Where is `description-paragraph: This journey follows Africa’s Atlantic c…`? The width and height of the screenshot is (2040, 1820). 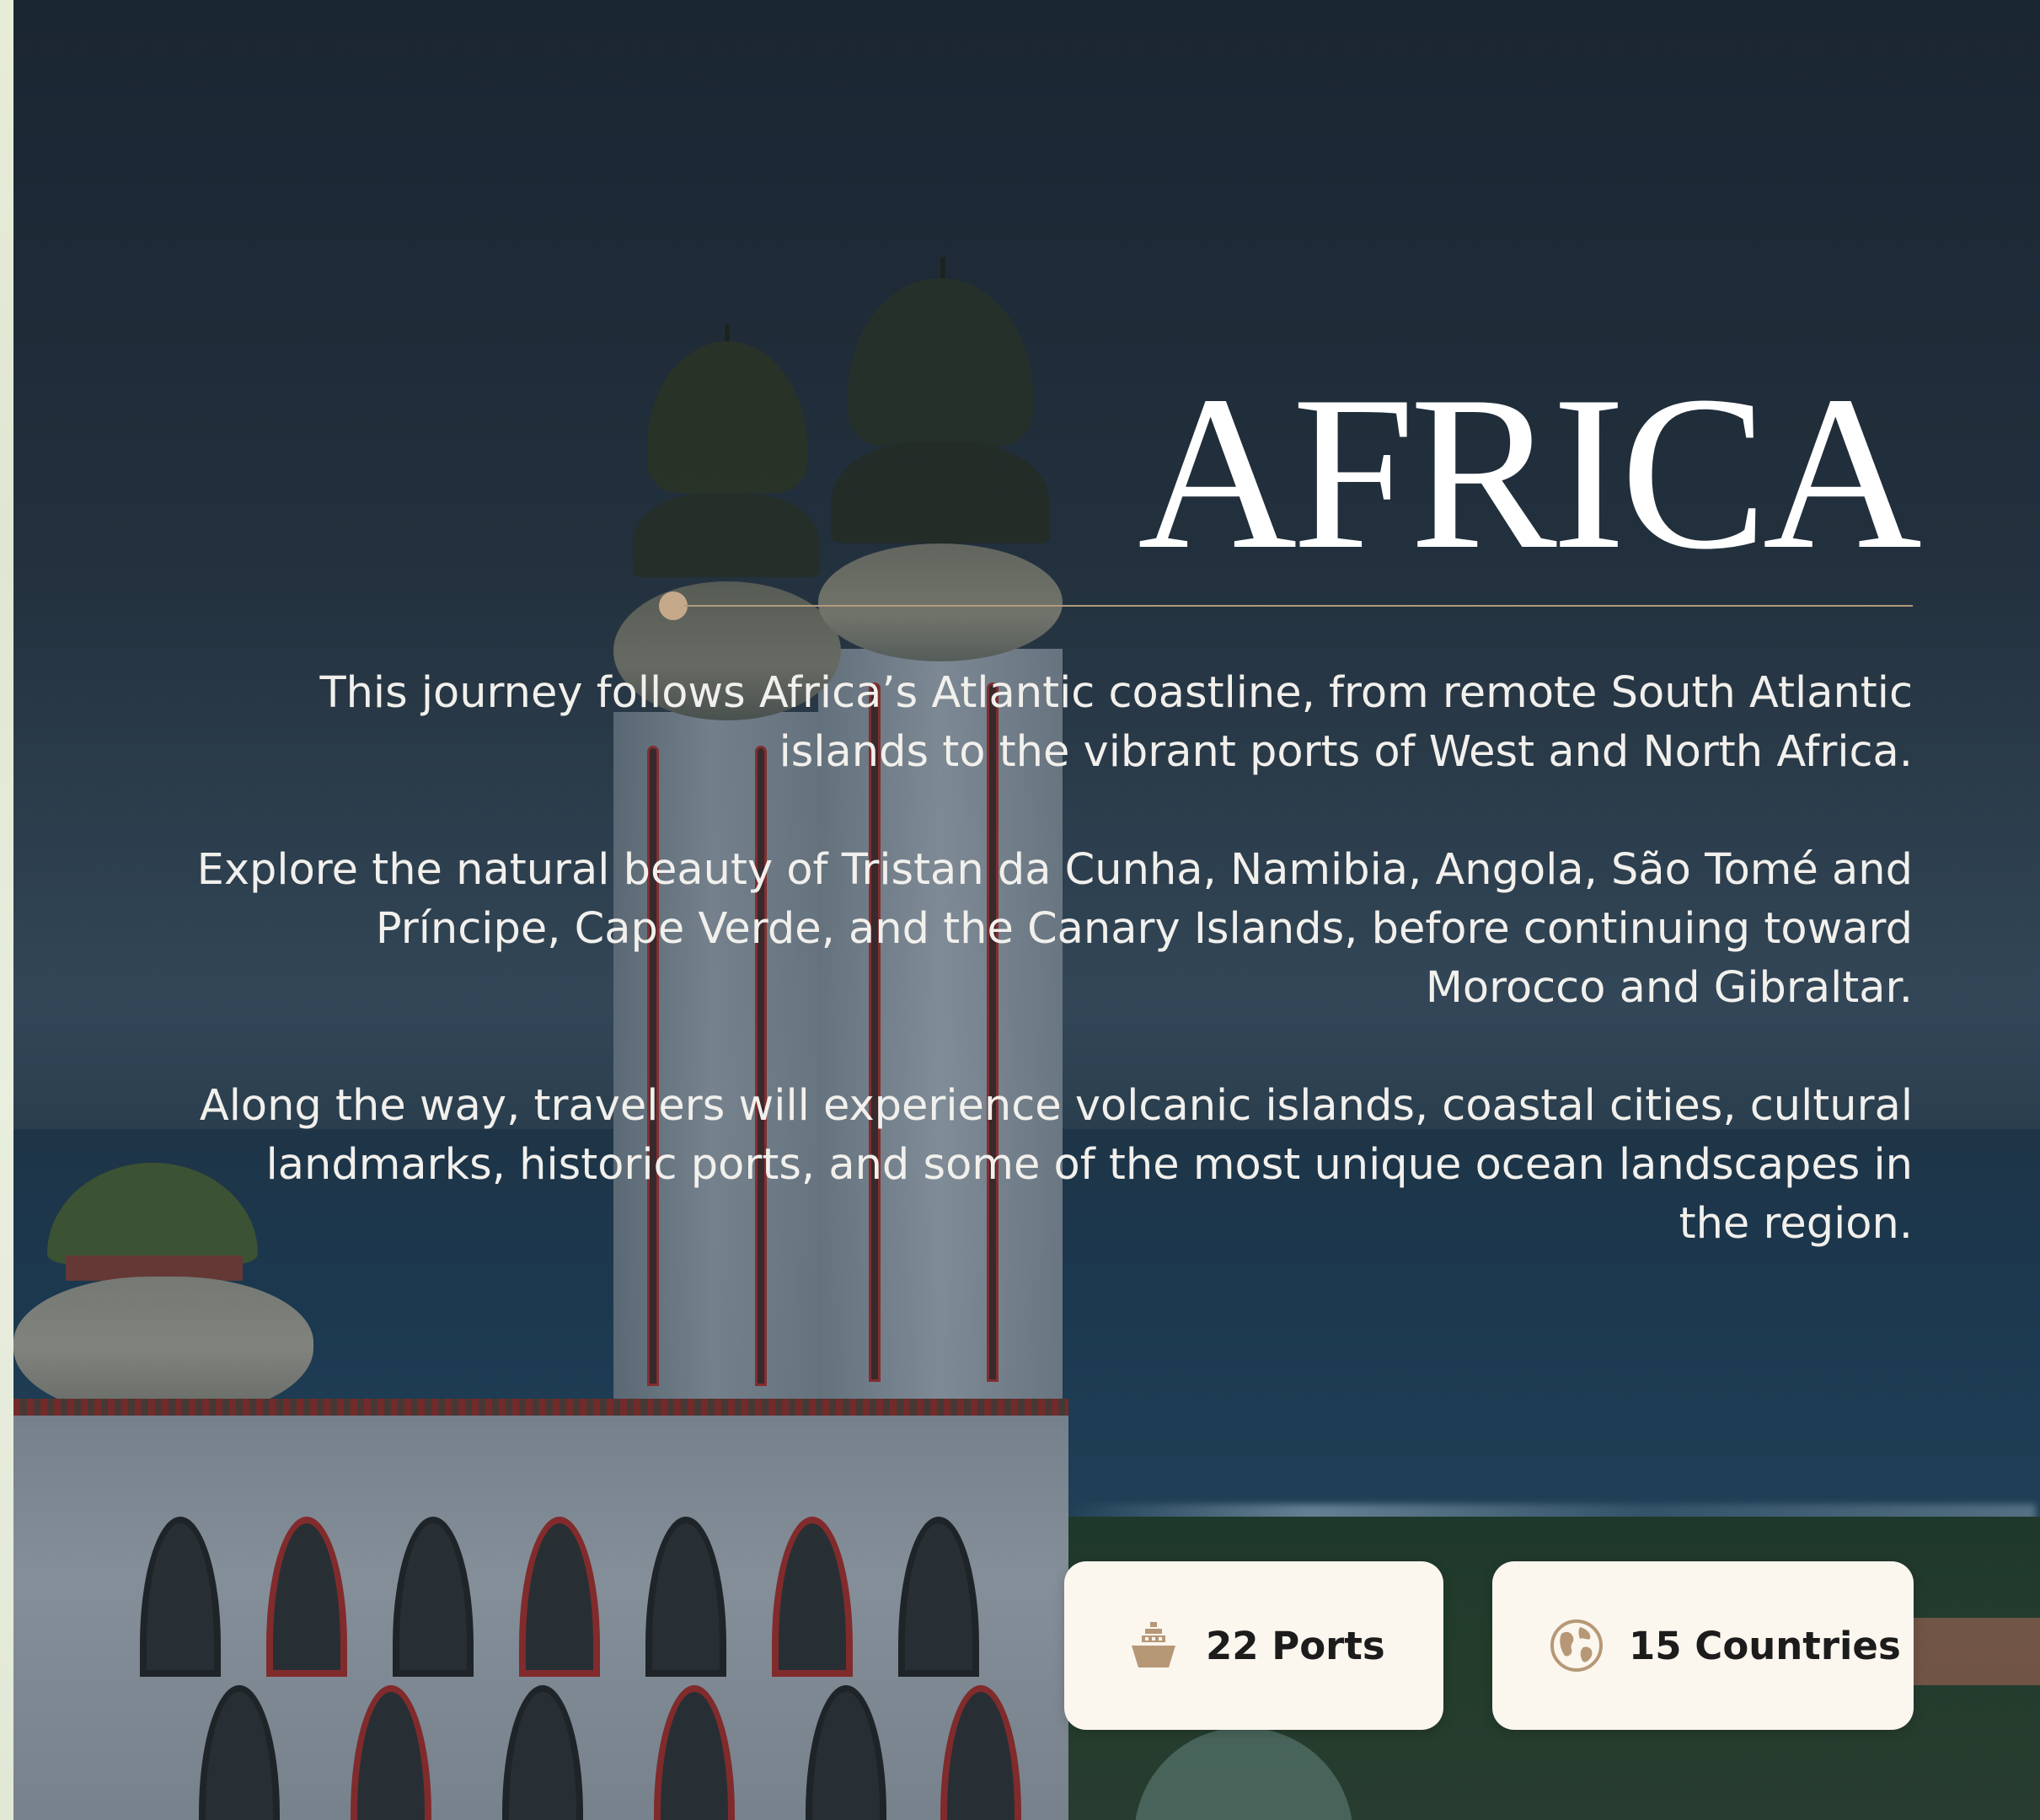 description-paragraph: This journey follows Africa’s Atlantic c… is located at coordinates (1116, 722).